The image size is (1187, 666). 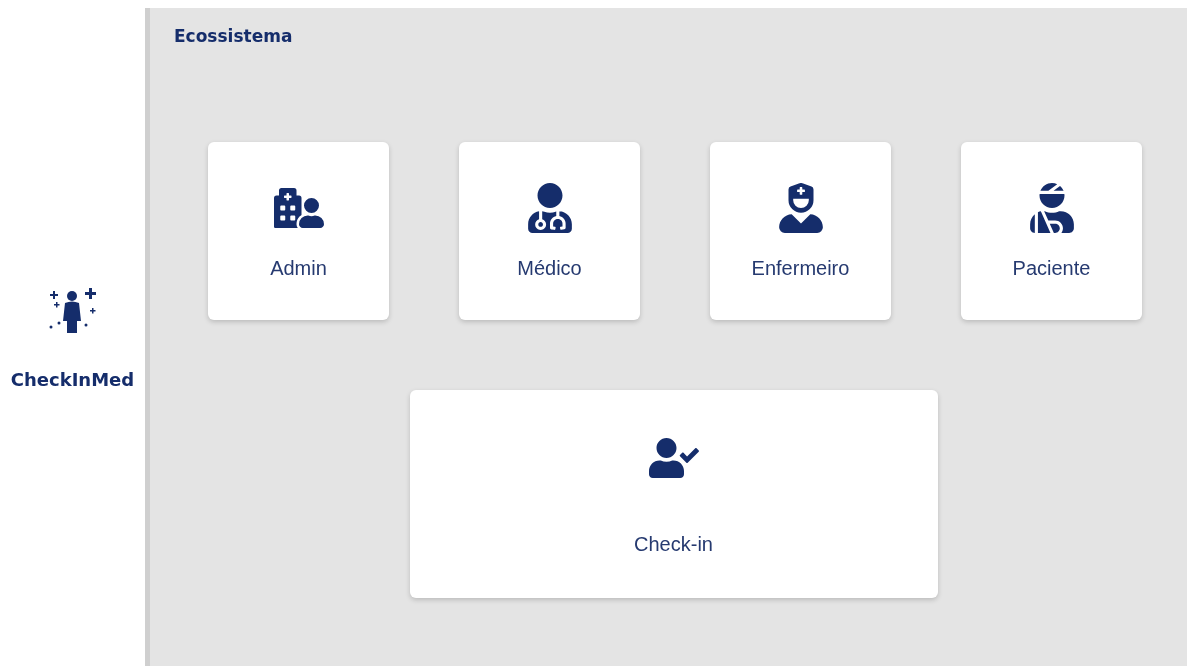 What do you see at coordinates (298, 231) in the screenshot?
I see `role-card: Admin` at bounding box center [298, 231].